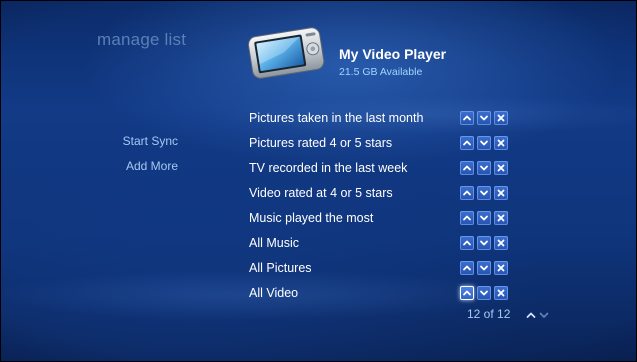 The image size is (637, 362). I want to click on page-down-button, so click(544, 315).